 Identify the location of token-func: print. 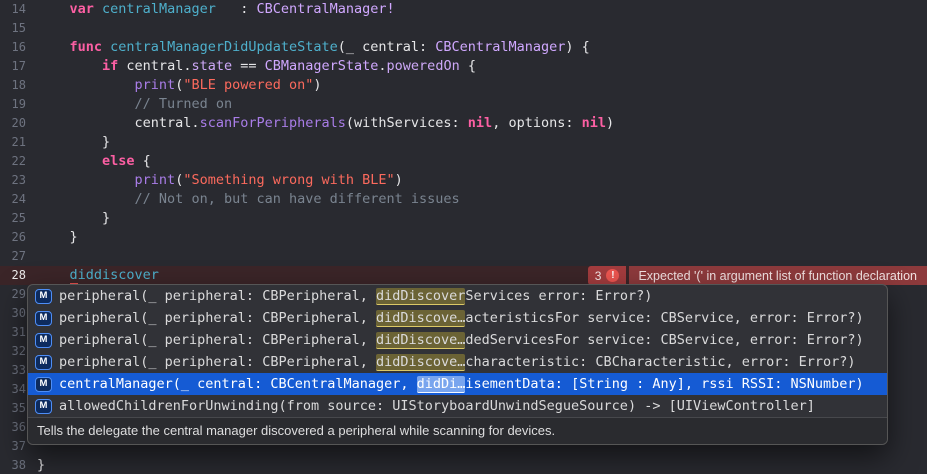
(155, 85).